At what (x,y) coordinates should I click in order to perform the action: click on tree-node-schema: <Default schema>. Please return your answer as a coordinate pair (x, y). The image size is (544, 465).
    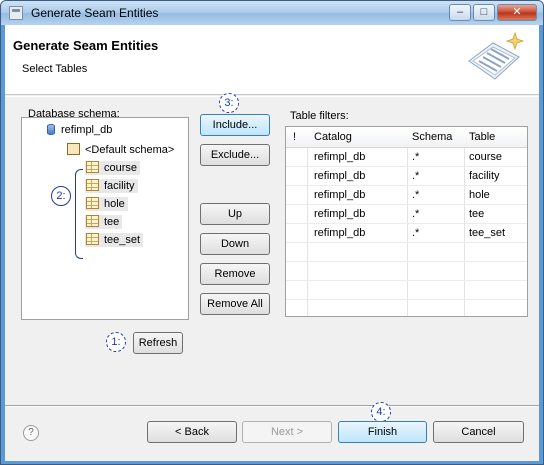
    Looking at the image, I should click on (120, 149).